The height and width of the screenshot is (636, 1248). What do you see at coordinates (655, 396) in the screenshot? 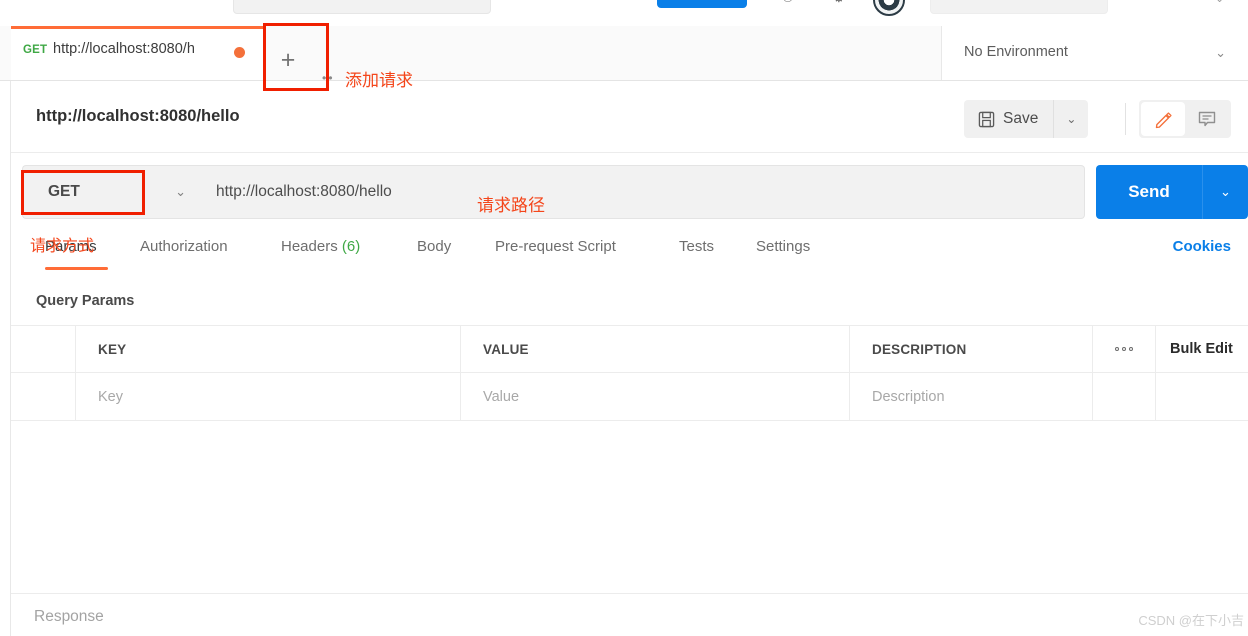
I see `row-value-input: Value` at bounding box center [655, 396].